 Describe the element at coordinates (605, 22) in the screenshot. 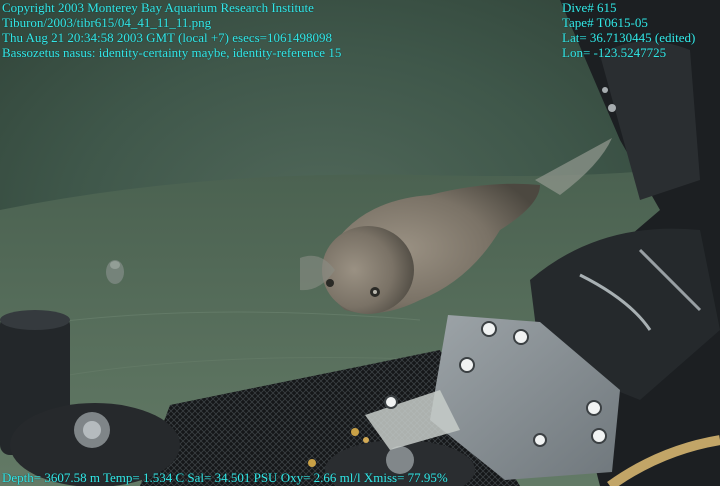

I see `overlay-tape: Tape# T0615-05` at that location.